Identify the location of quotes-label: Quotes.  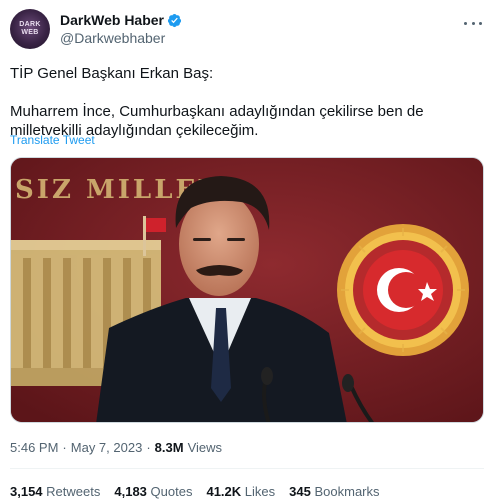
(171, 491).